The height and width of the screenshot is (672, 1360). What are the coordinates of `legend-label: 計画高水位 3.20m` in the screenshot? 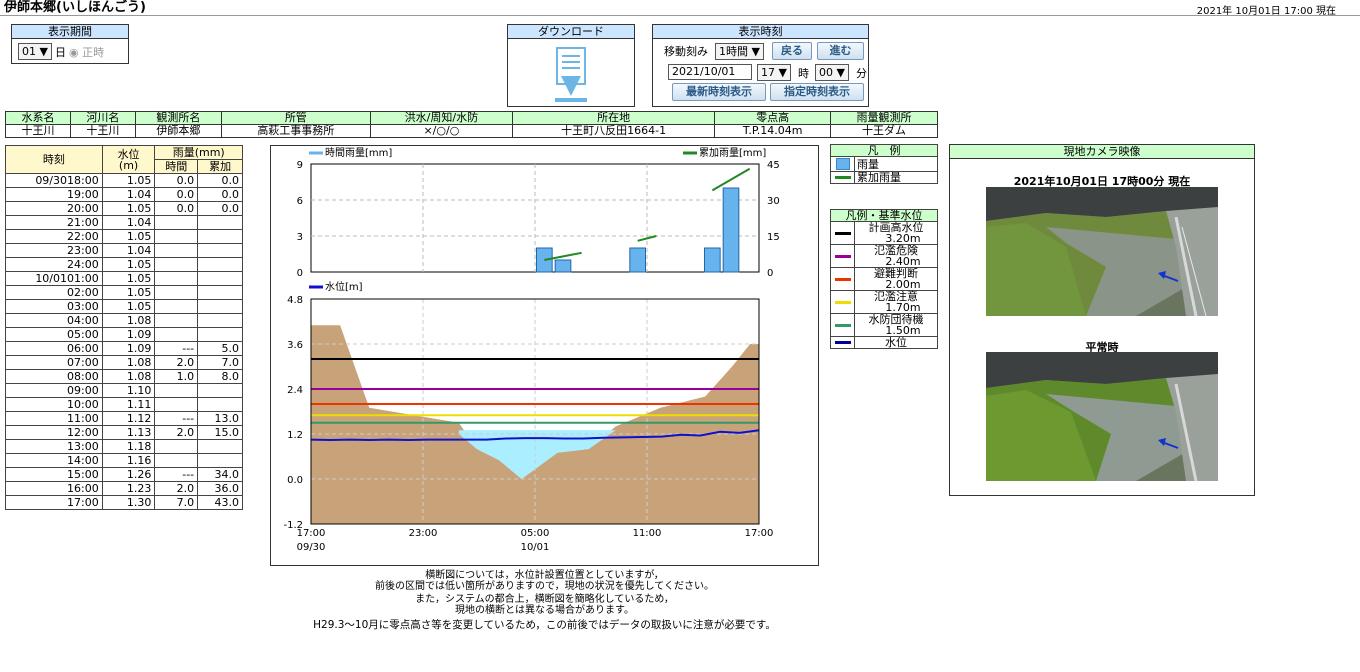 It's located at (896, 233).